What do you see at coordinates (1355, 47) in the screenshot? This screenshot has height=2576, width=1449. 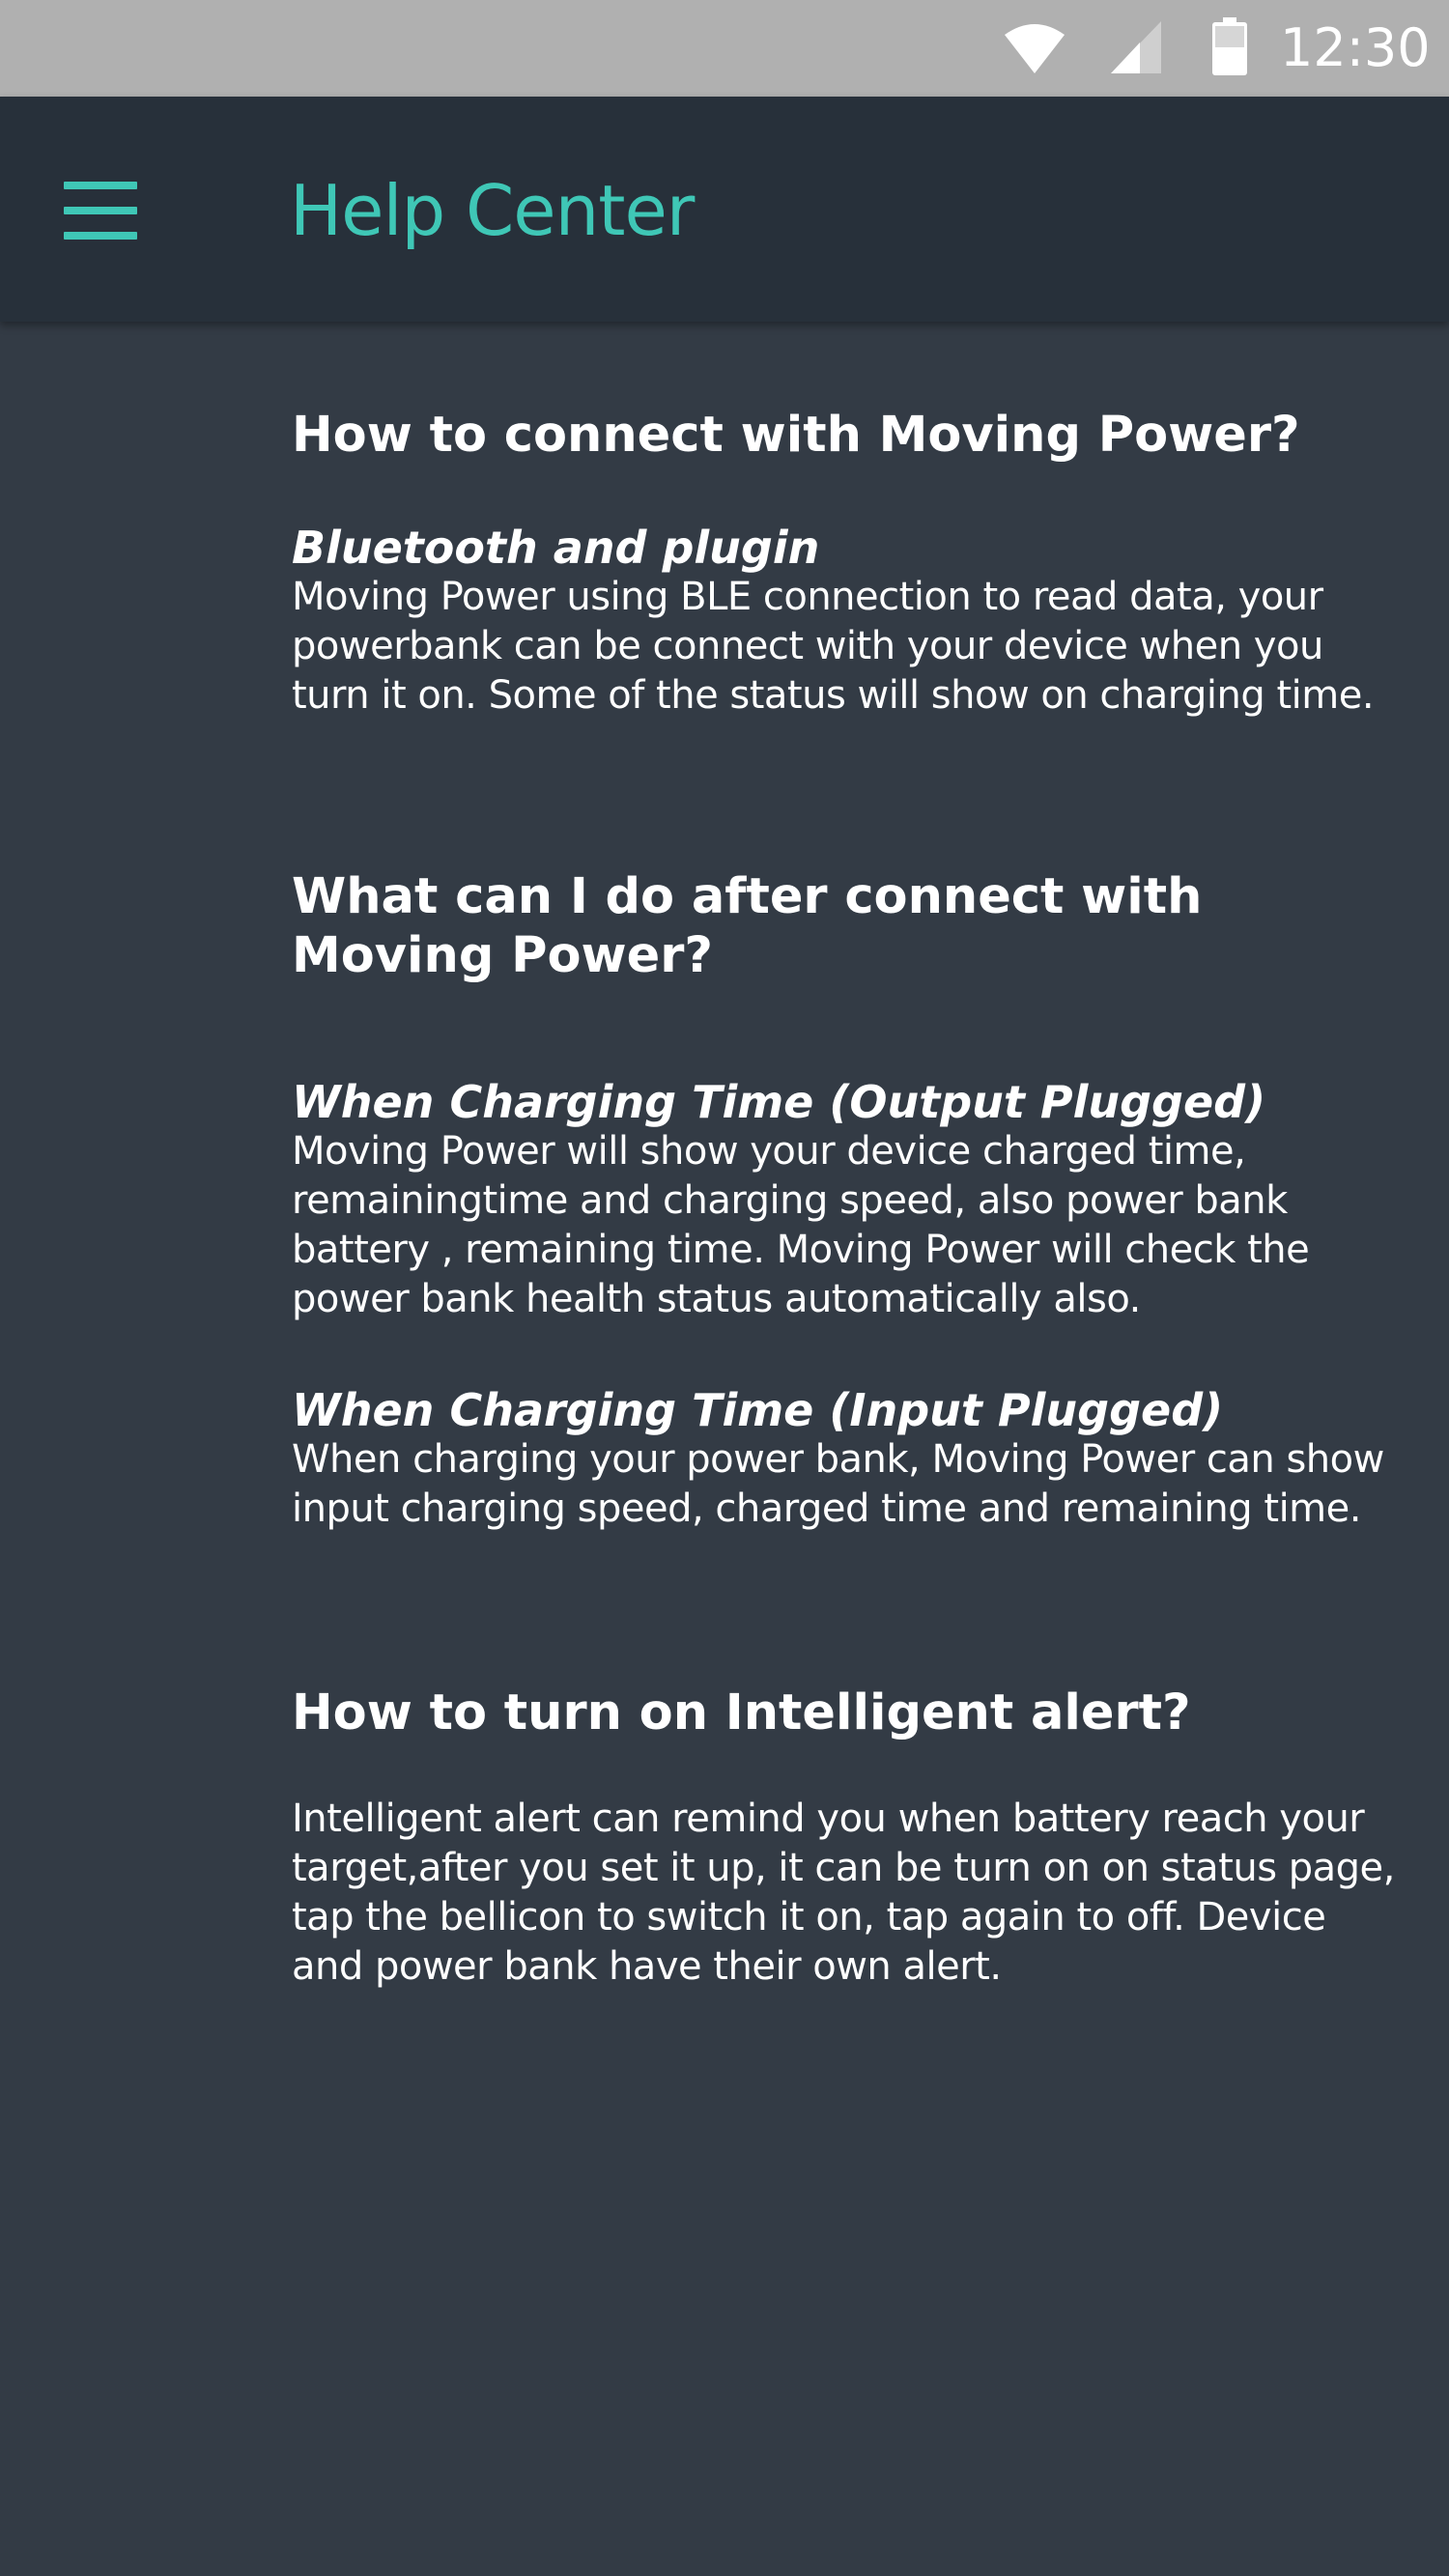 I see `status-time: 12:30` at bounding box center [1355, 47].